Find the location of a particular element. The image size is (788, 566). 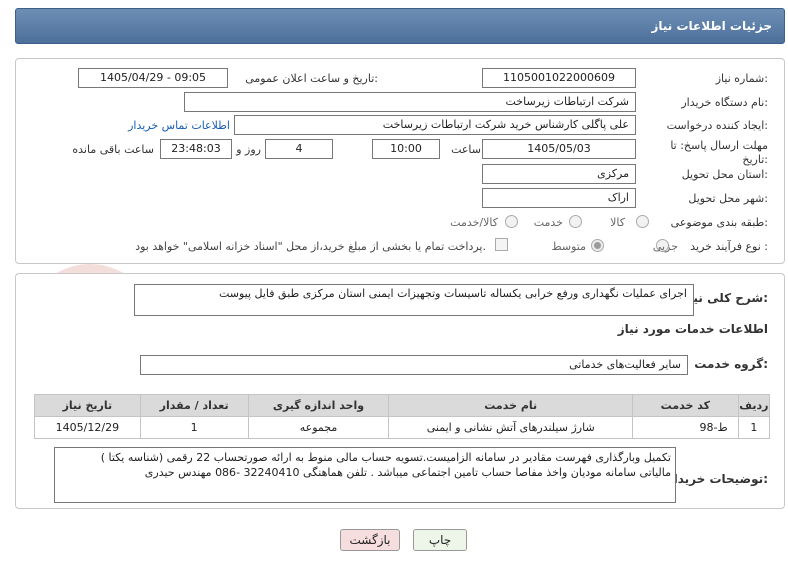

back-button: بازگشت is located at coordinates (370, 540).